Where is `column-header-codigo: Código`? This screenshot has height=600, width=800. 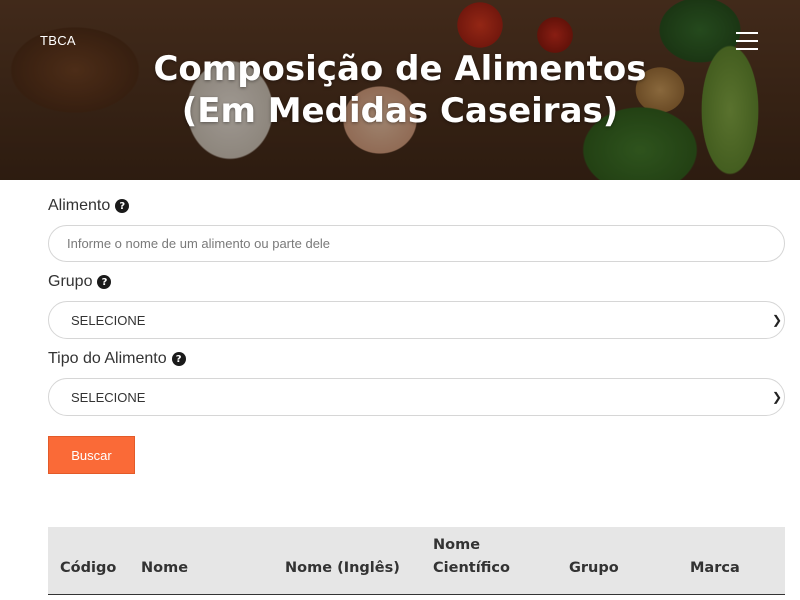 column-header-codigo: Código is located at coordinates (88, 568).